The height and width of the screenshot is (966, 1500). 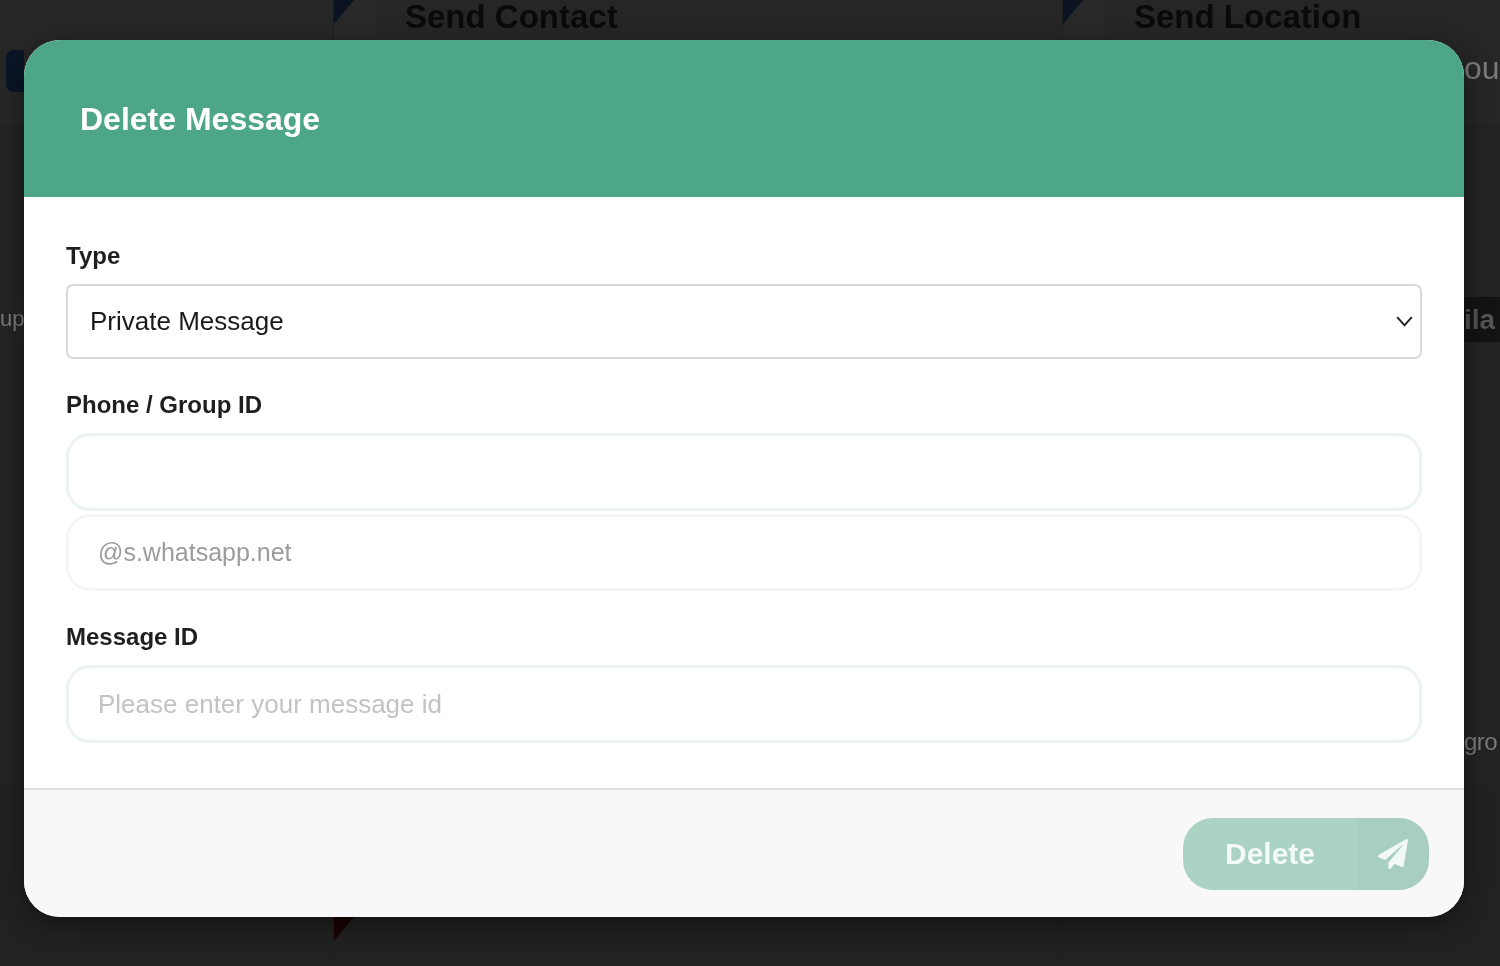 I want to click on partial-badge: ila, so click(x=1482, y=319).